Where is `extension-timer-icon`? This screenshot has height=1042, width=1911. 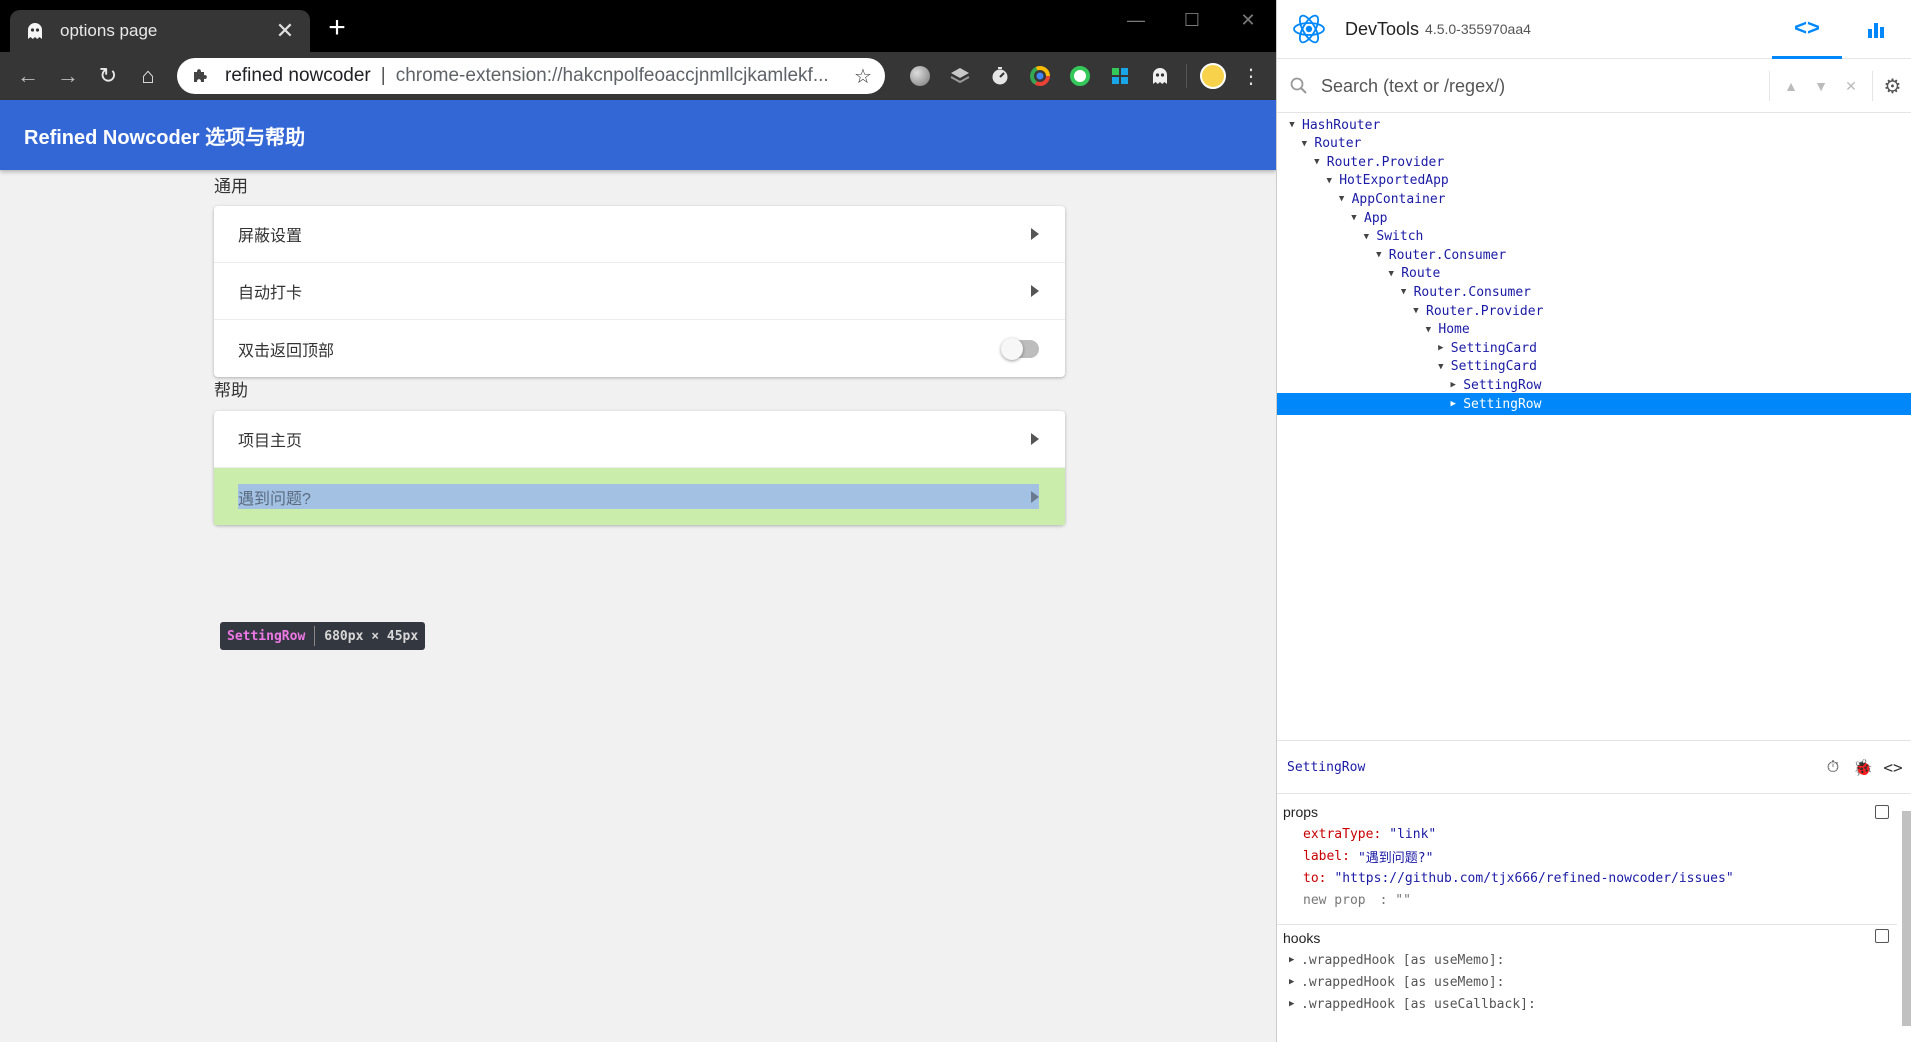 extension-timer-icon is located at coordinates (1000, 76).